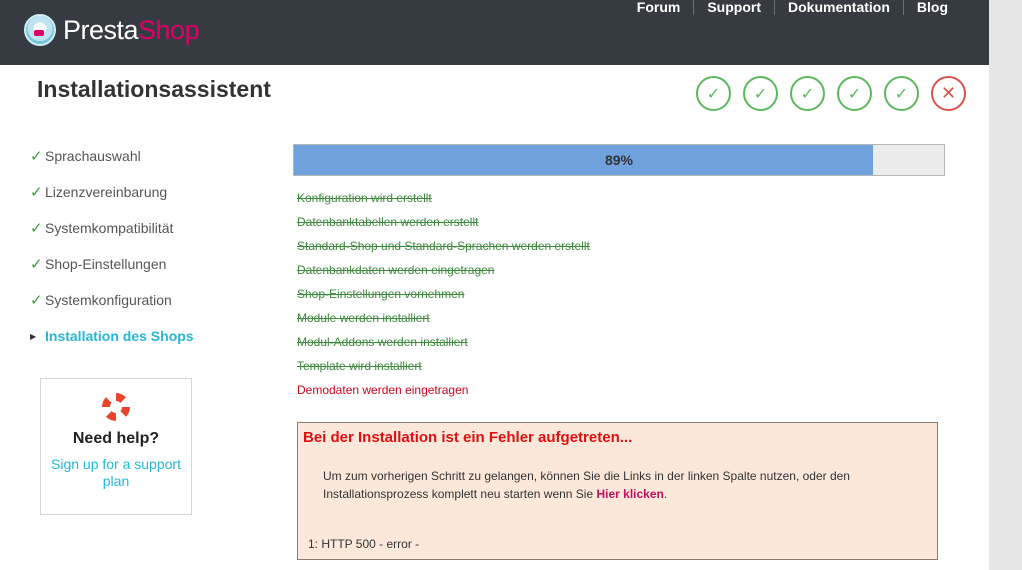  Describe the element at coordinates (106, 192) in the screenshot. I see `sidebar-item-label: Lizenzvereinbarung` at that location.